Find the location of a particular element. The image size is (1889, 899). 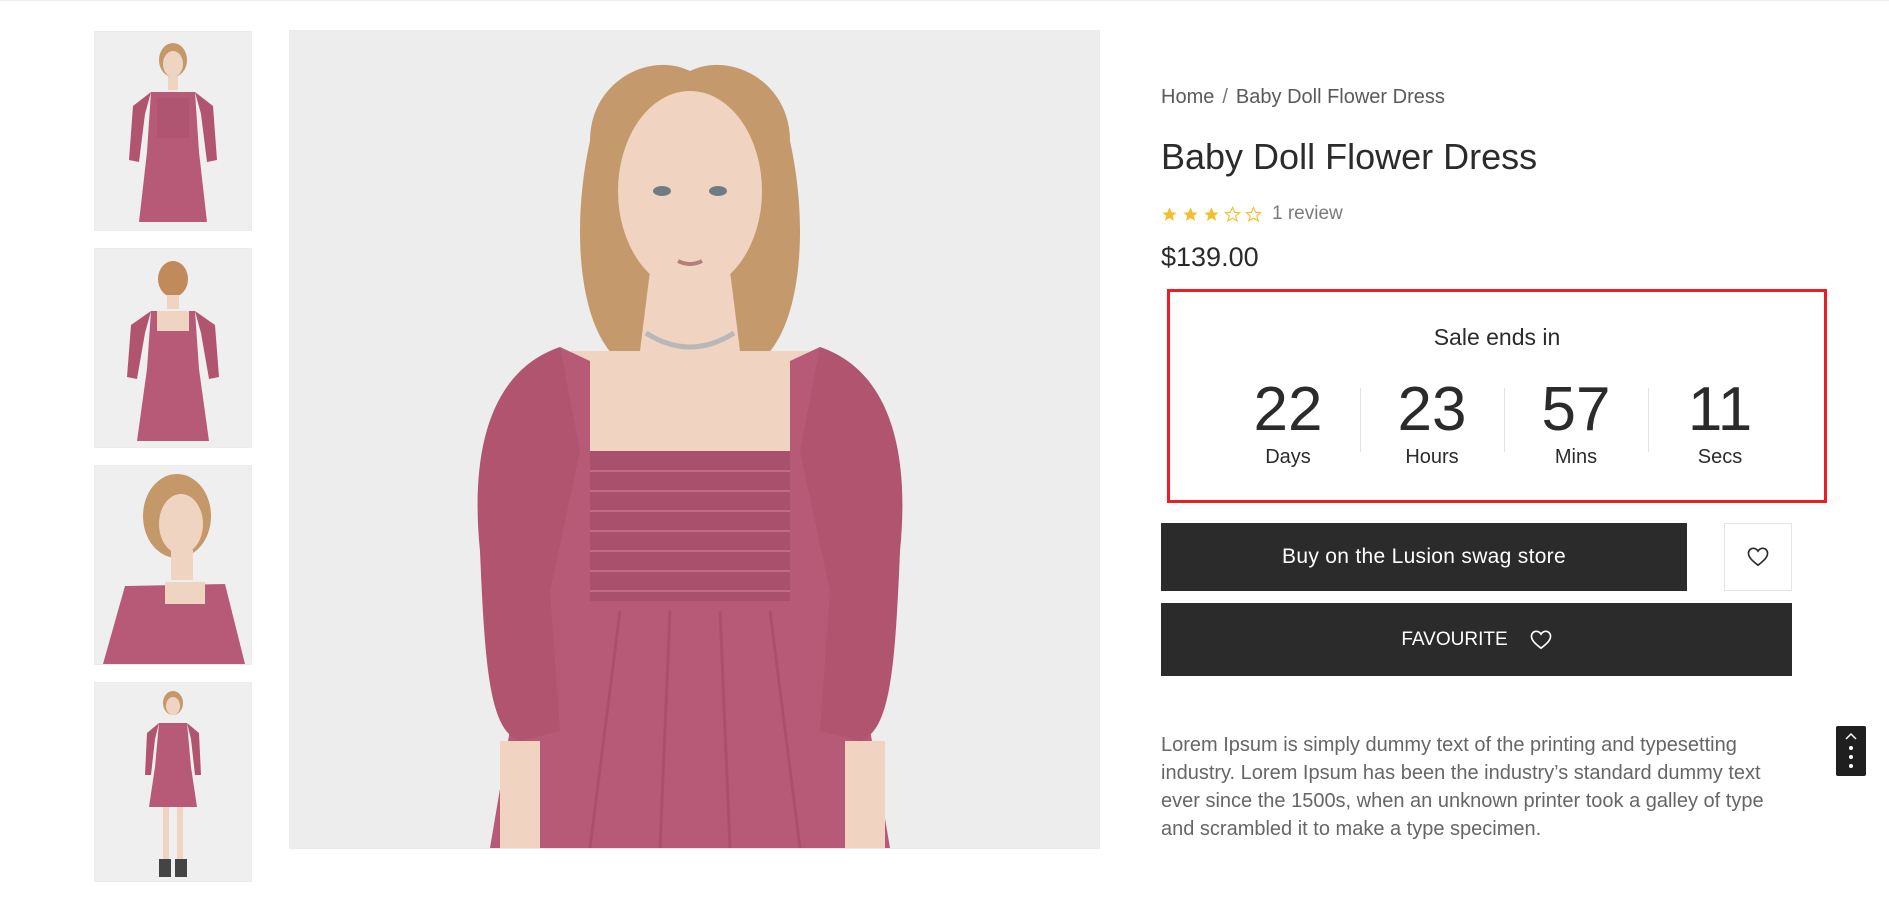

countdown-label: Hours is located at coordinates (1432, 457).